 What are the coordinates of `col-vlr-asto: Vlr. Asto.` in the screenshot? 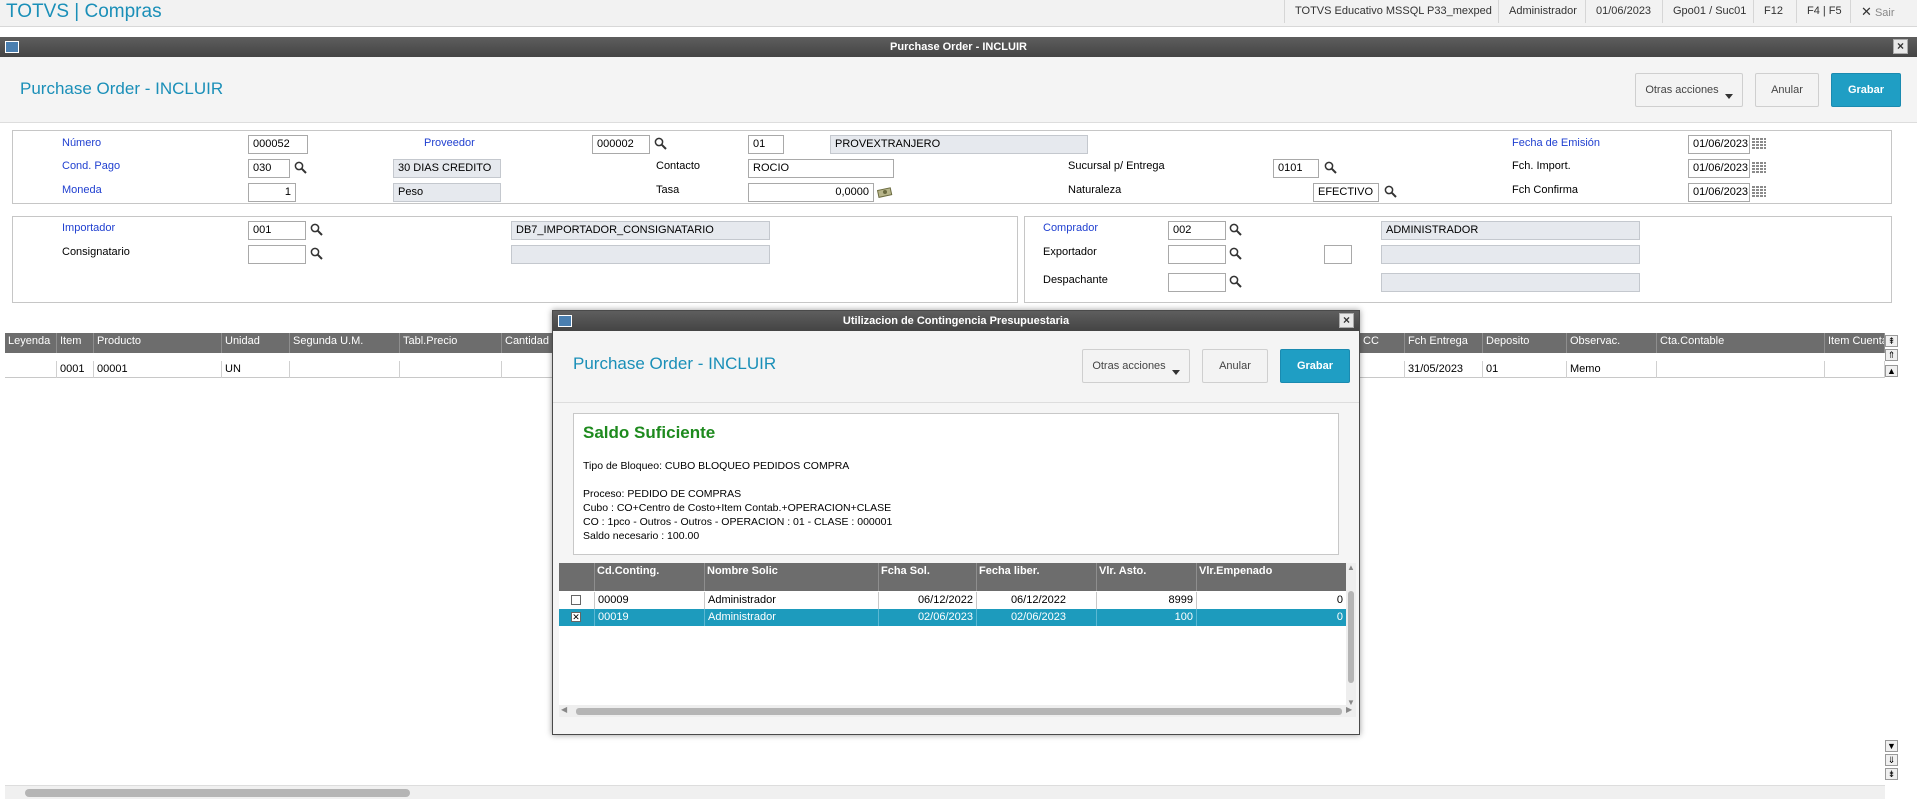 It's located at (1147, 577).